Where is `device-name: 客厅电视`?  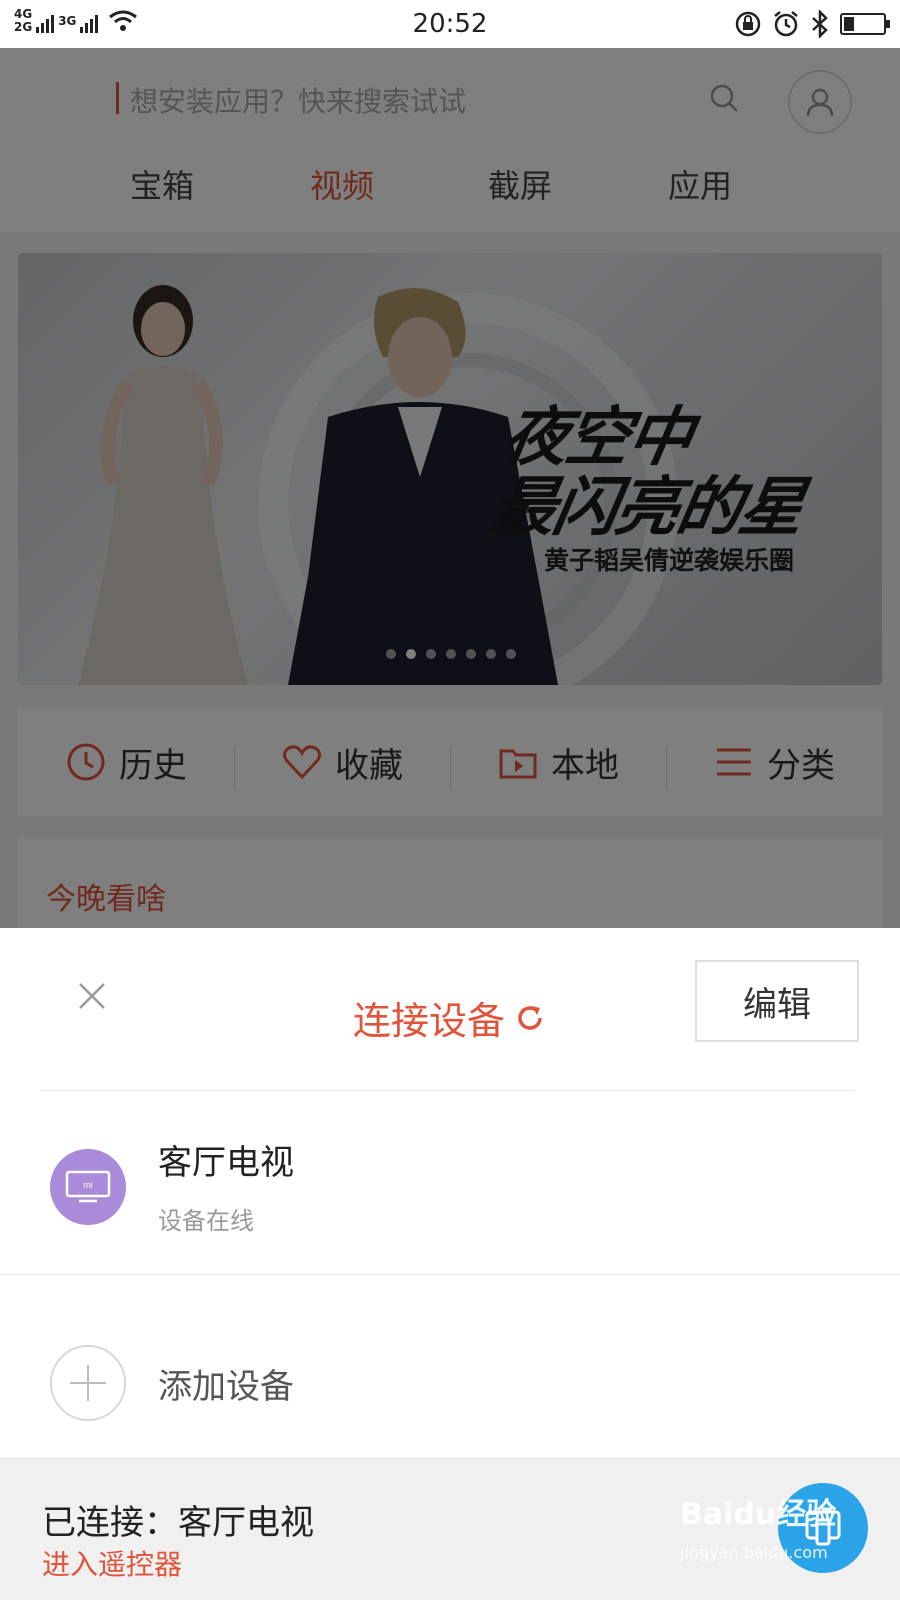 device-name: 客厅电视 is located at coordinates (226, 1163).